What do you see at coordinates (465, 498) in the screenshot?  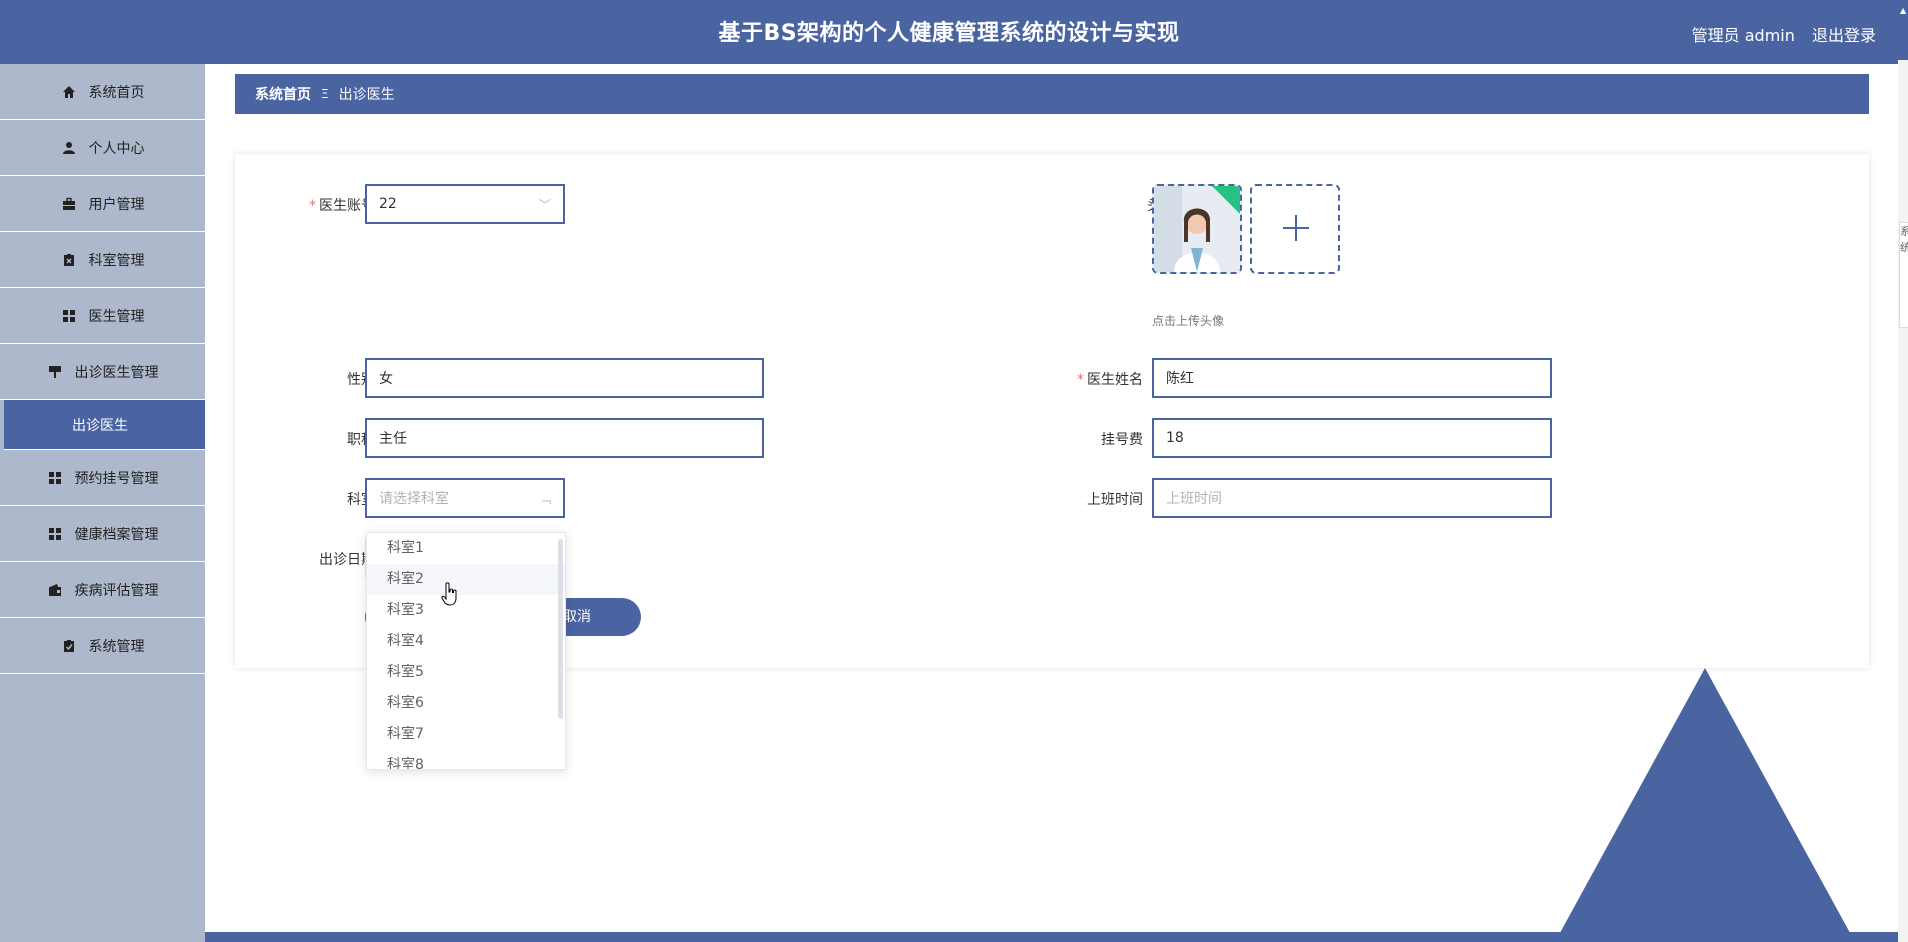 I see `department-select: 请选择科室 ﹁` at bounding box center [465, 498].